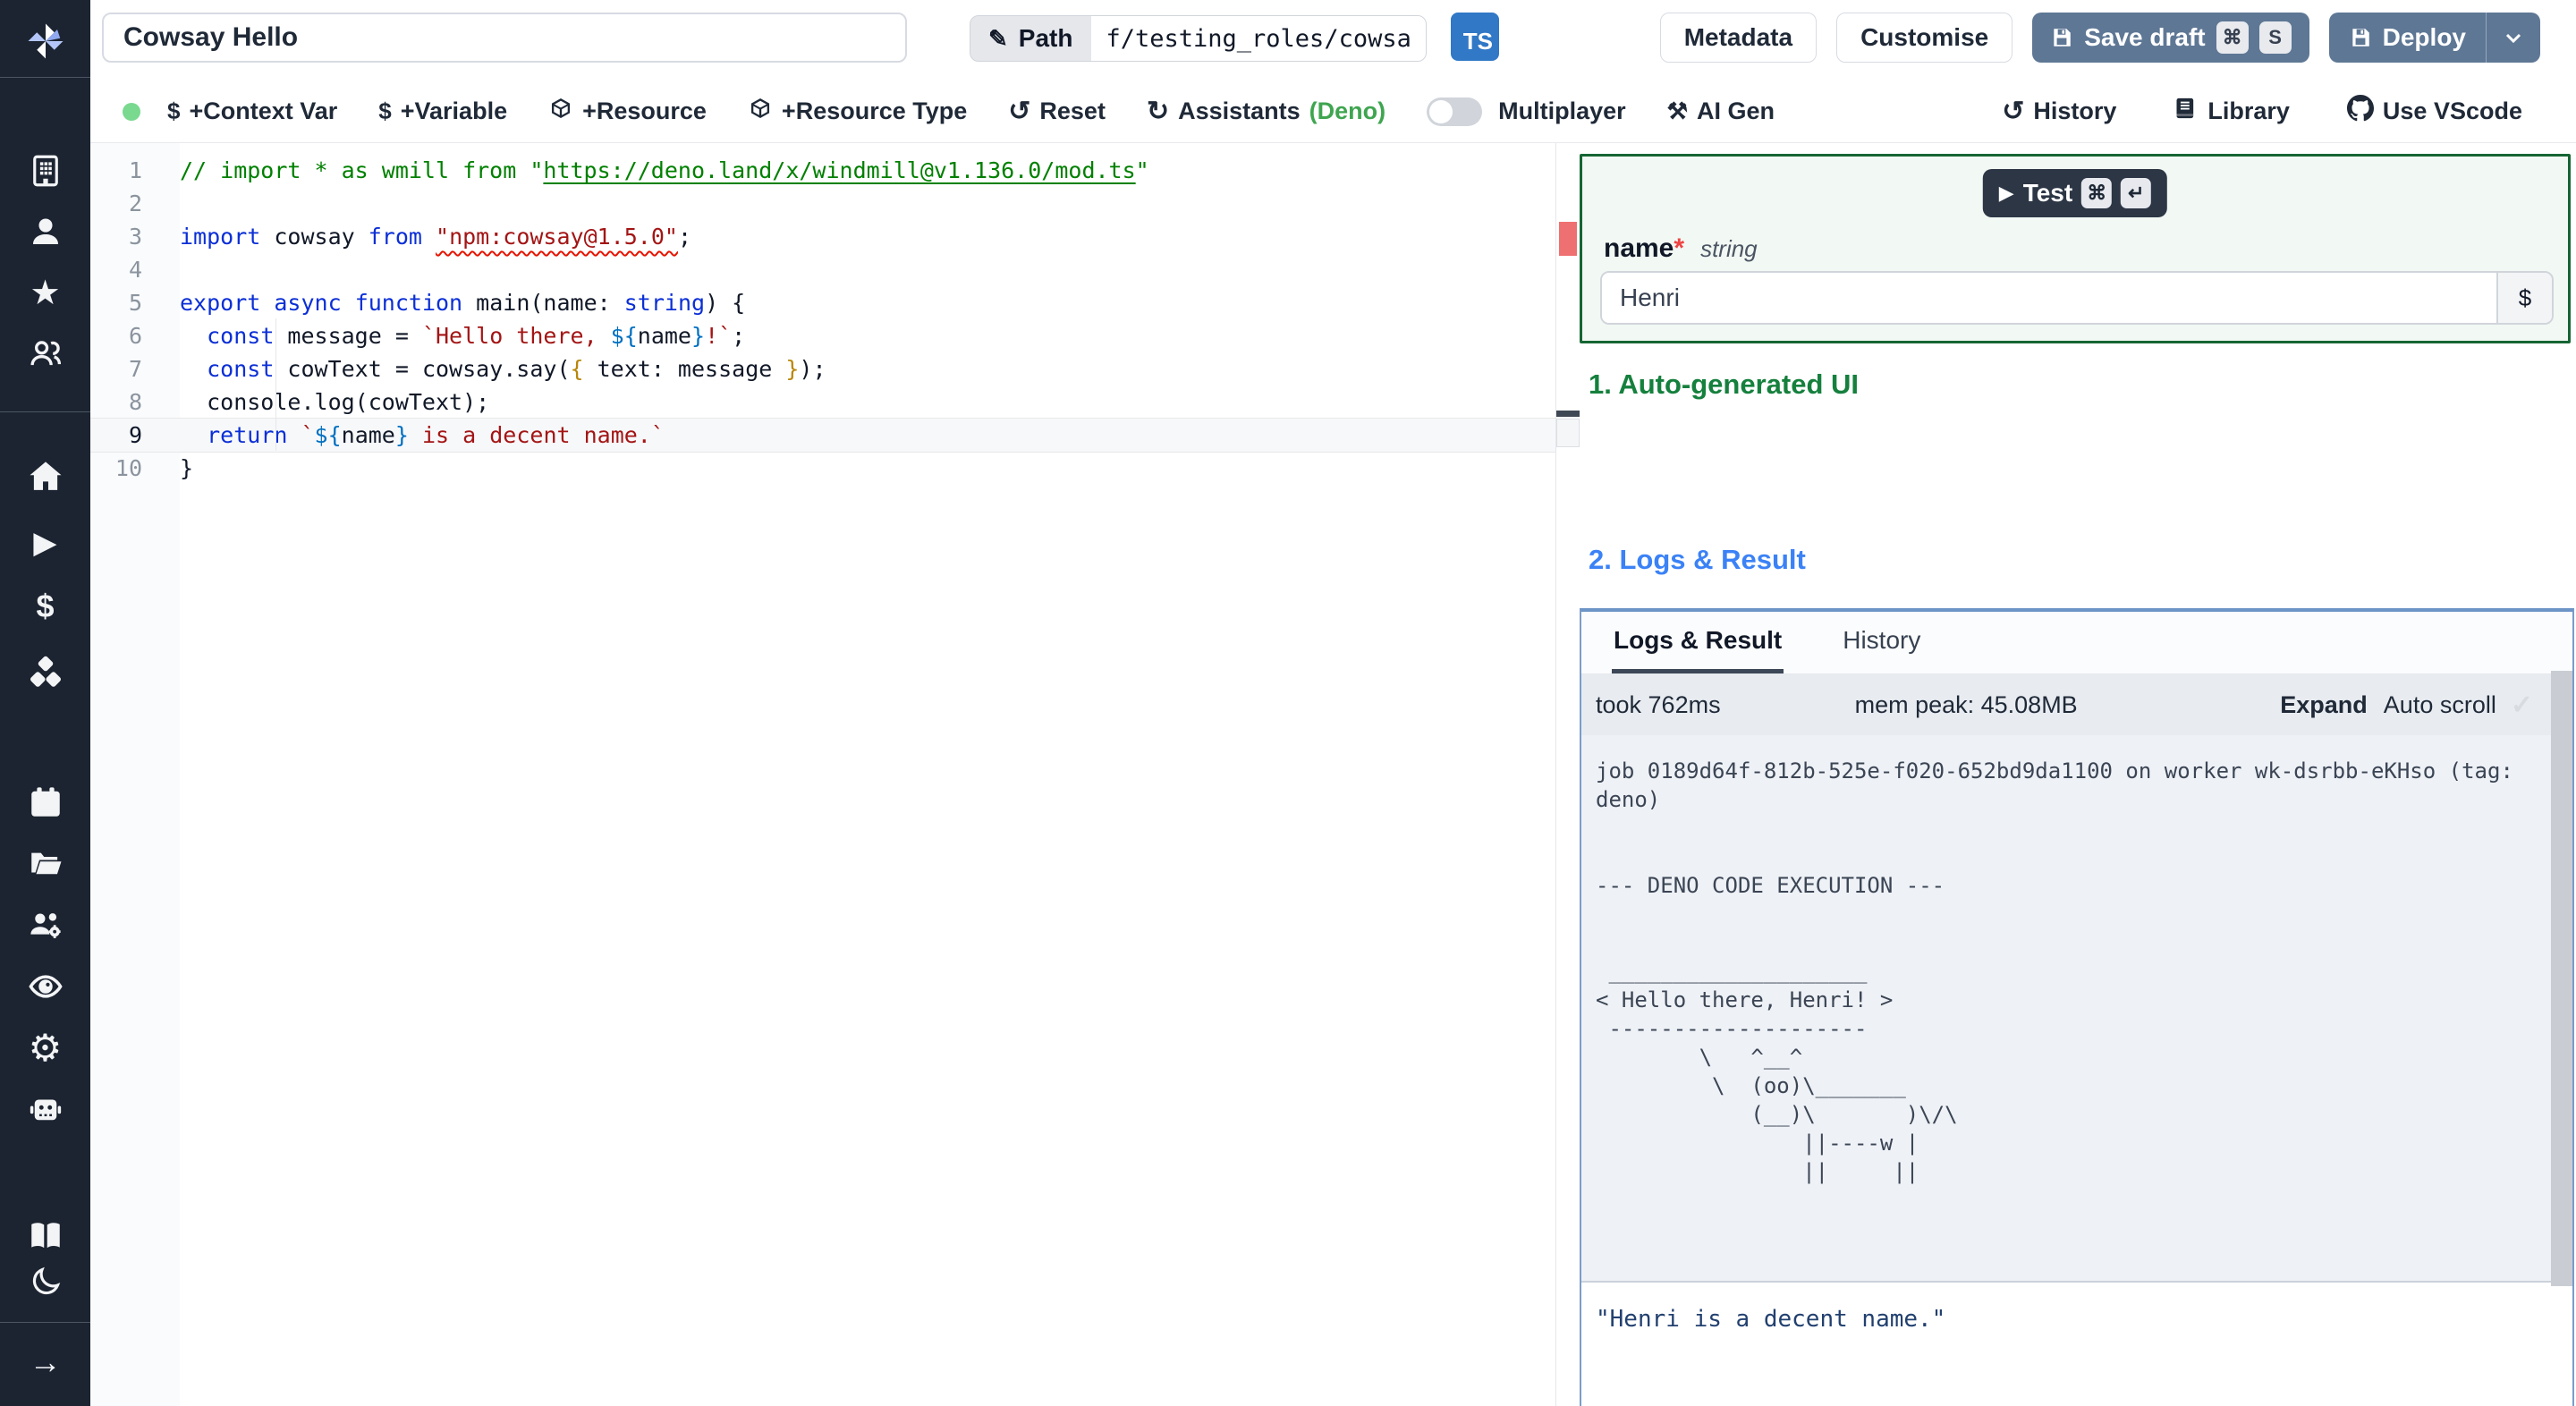  What do you see at coordinates (45, 292) in the screenshot?
I see `sidebar-item-favorites: ★` at bounding box center [45, 292].